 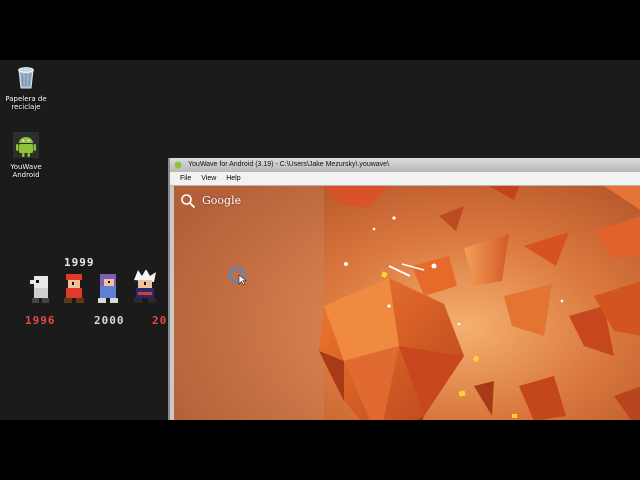 I want to click on youwave-label-2: Android, so click(x=26, y=175).